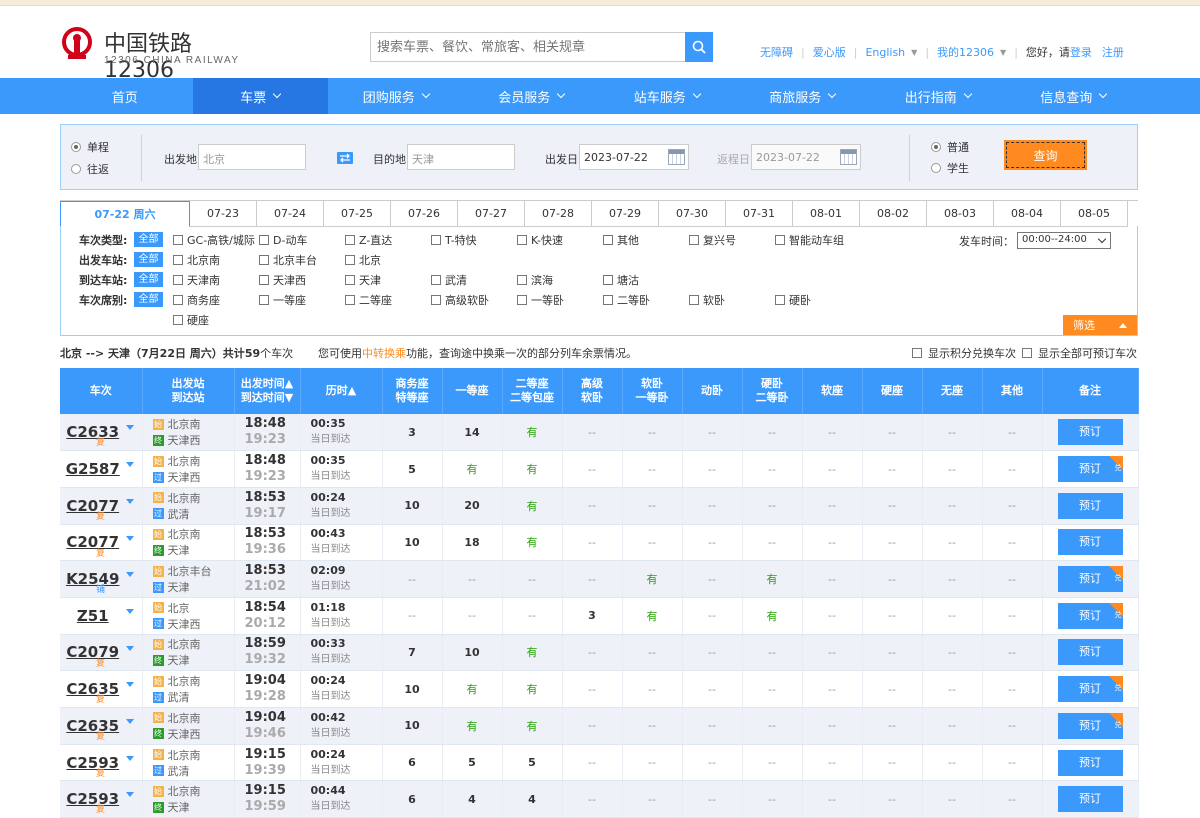 This screenshot has width=1200, height=818. What do you see at coordinates (449, 280) in the screenshot?
I see `filter-to-station: 武清` at bounding box center [449, 280].